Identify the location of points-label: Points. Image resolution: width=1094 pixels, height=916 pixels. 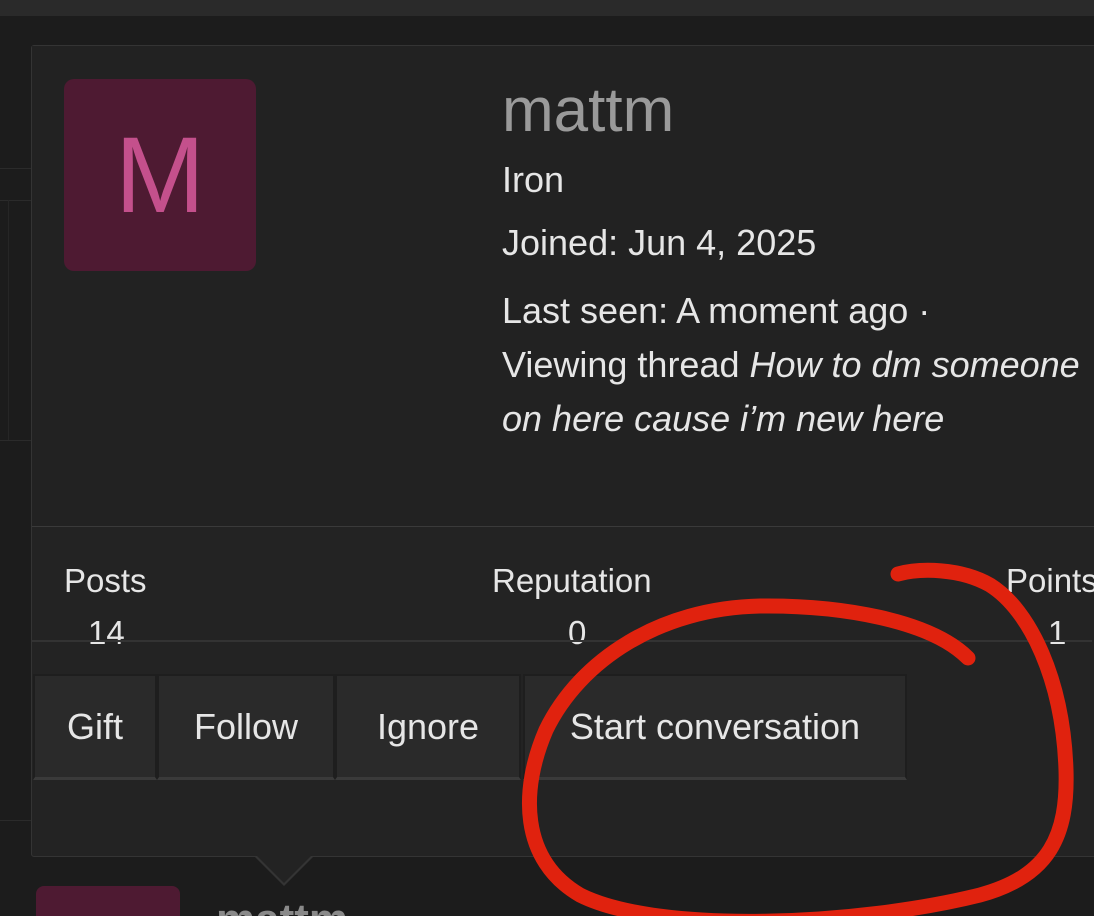
(1050, 580).